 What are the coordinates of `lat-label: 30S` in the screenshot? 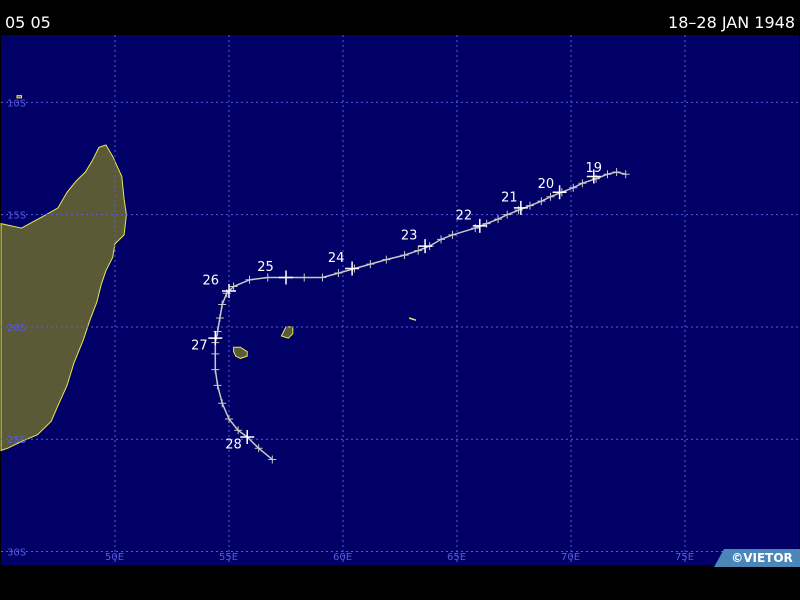 It's located at (16, 553).